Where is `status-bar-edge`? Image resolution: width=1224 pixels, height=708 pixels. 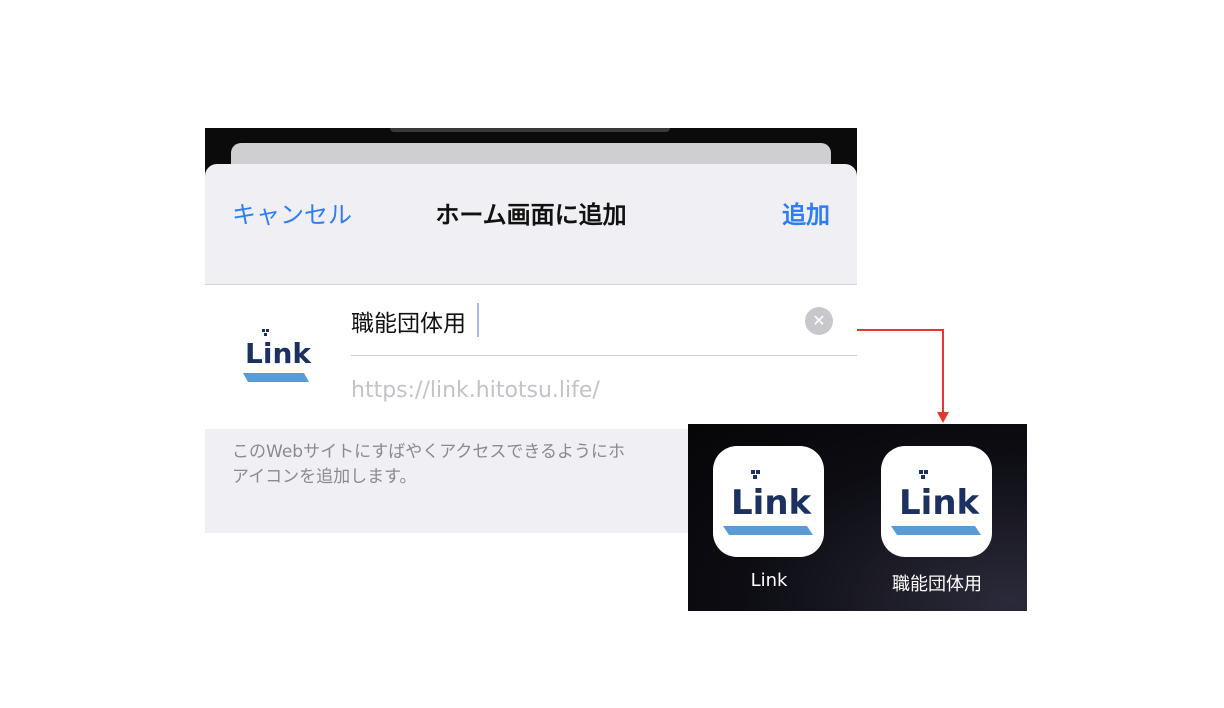
status-bar-edge is located at coordinates (530, 130).